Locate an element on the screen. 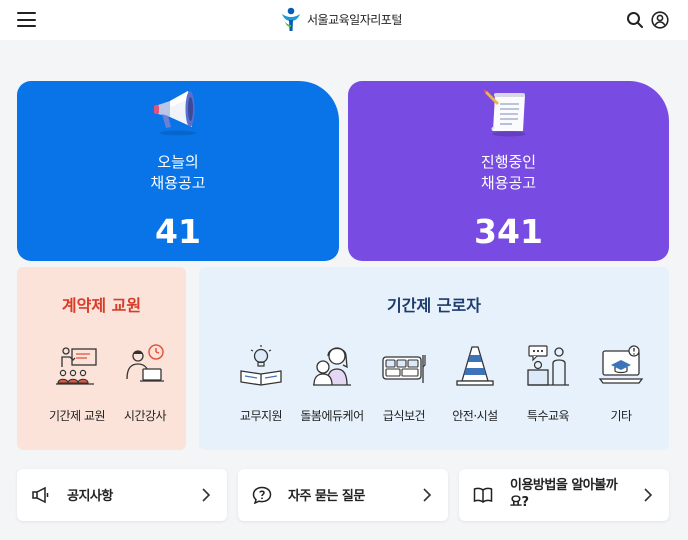 The height and width of the screenshot is (540, 688). notice-label: 공지사항 is located at coordinates (90, 496).